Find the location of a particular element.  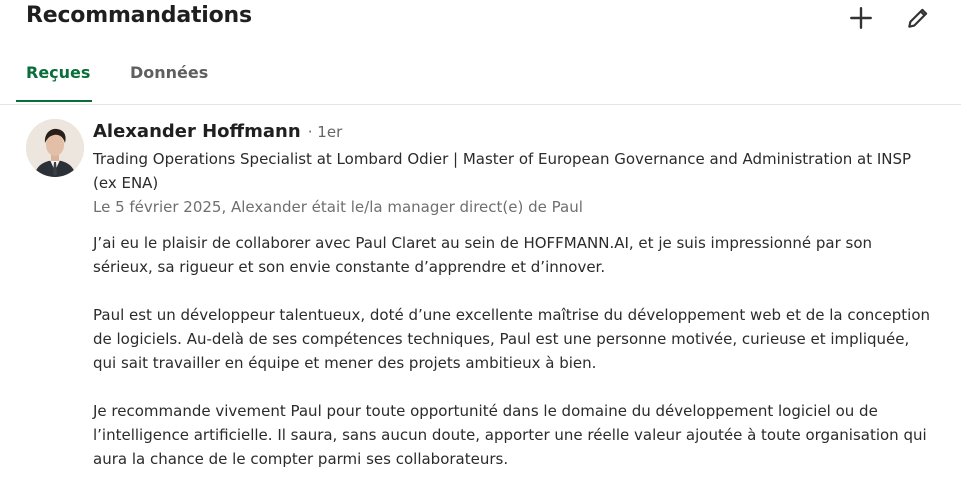

tab-given: Données is located at coordinates (169, 79).